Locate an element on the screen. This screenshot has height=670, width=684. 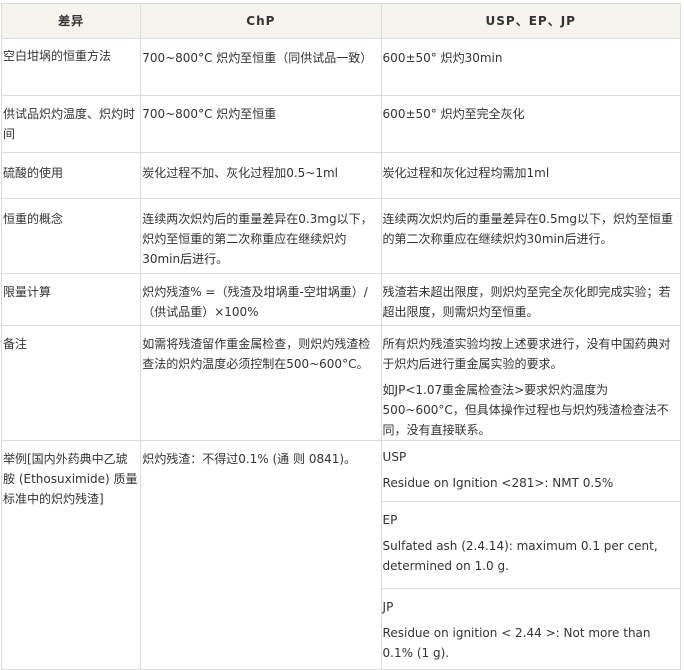
chp-cell: 炭化过程不加、灰化过程加0.5~1ml is located at coordinates (261, 175).